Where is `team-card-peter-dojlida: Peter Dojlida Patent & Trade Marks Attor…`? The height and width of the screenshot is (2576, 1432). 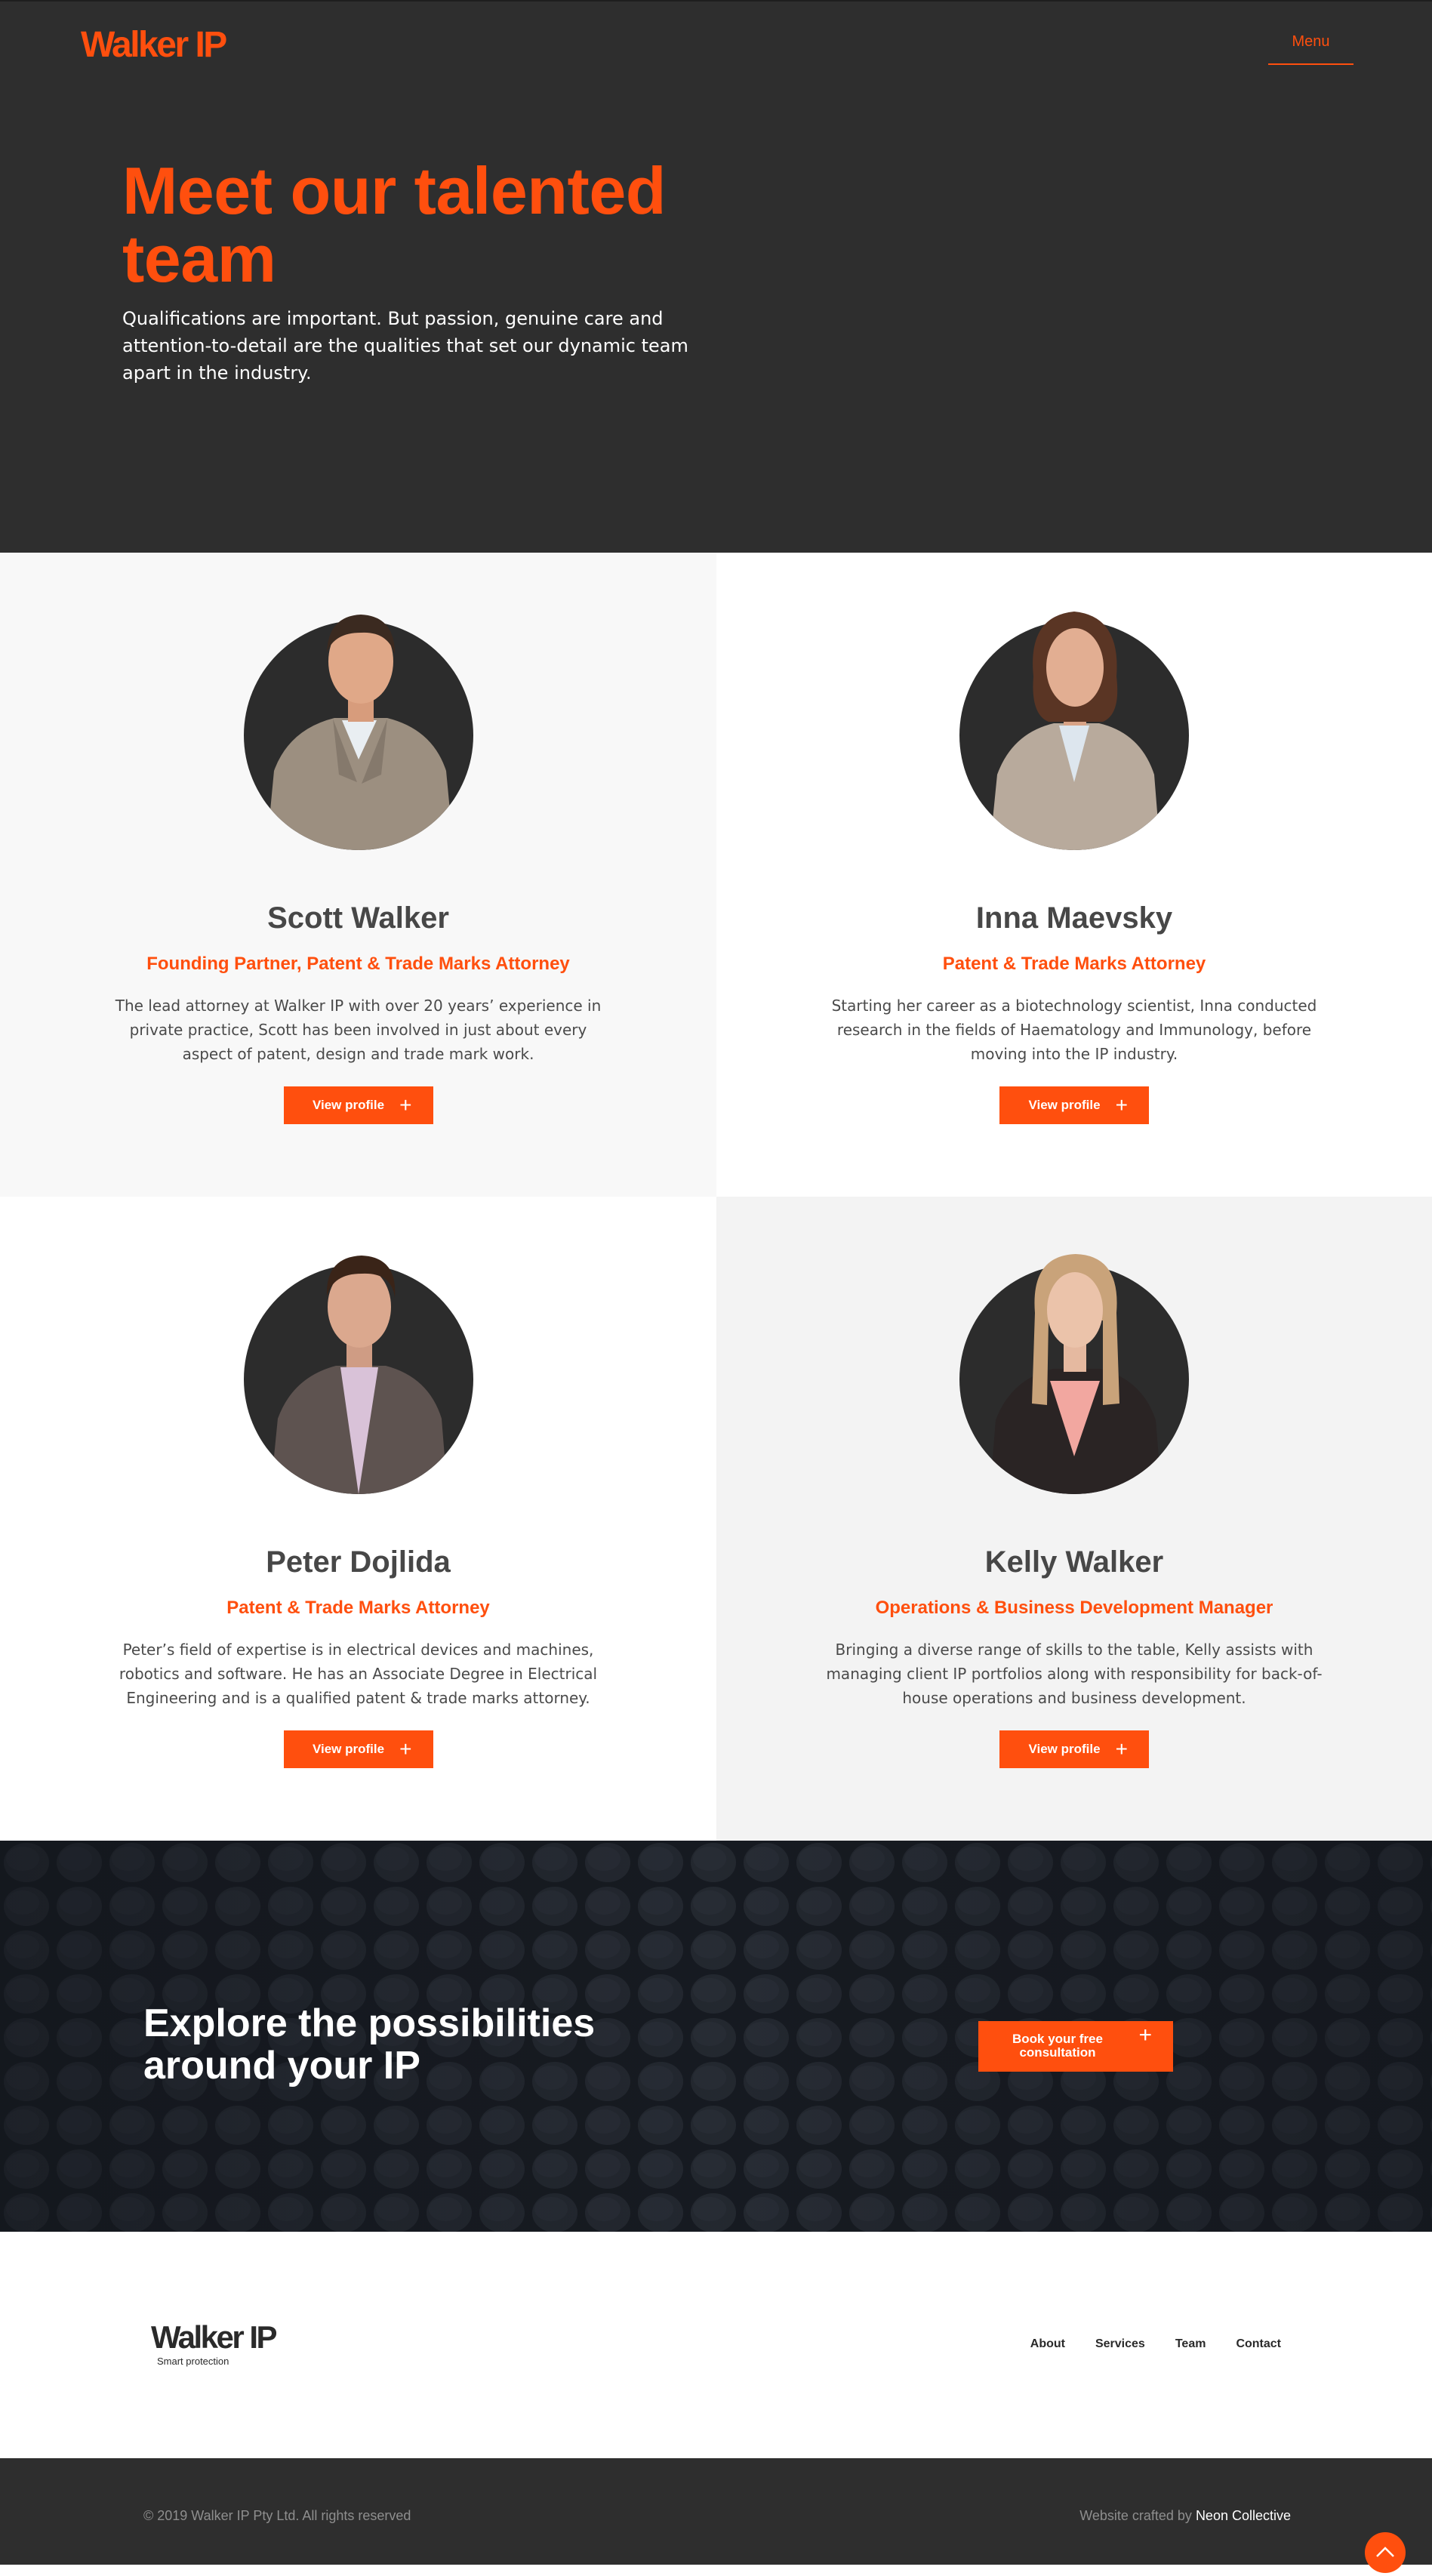
team-card-peter-dojlida: Peter Dojlida Patent & Trade Marks Attor… is located at coordinates (358, 1519).